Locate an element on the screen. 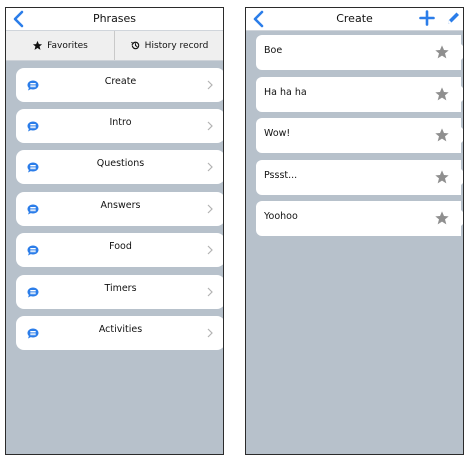 The image size is (466, 462). tab-favorites-label: Favorites is located at coordinates (67, 45).